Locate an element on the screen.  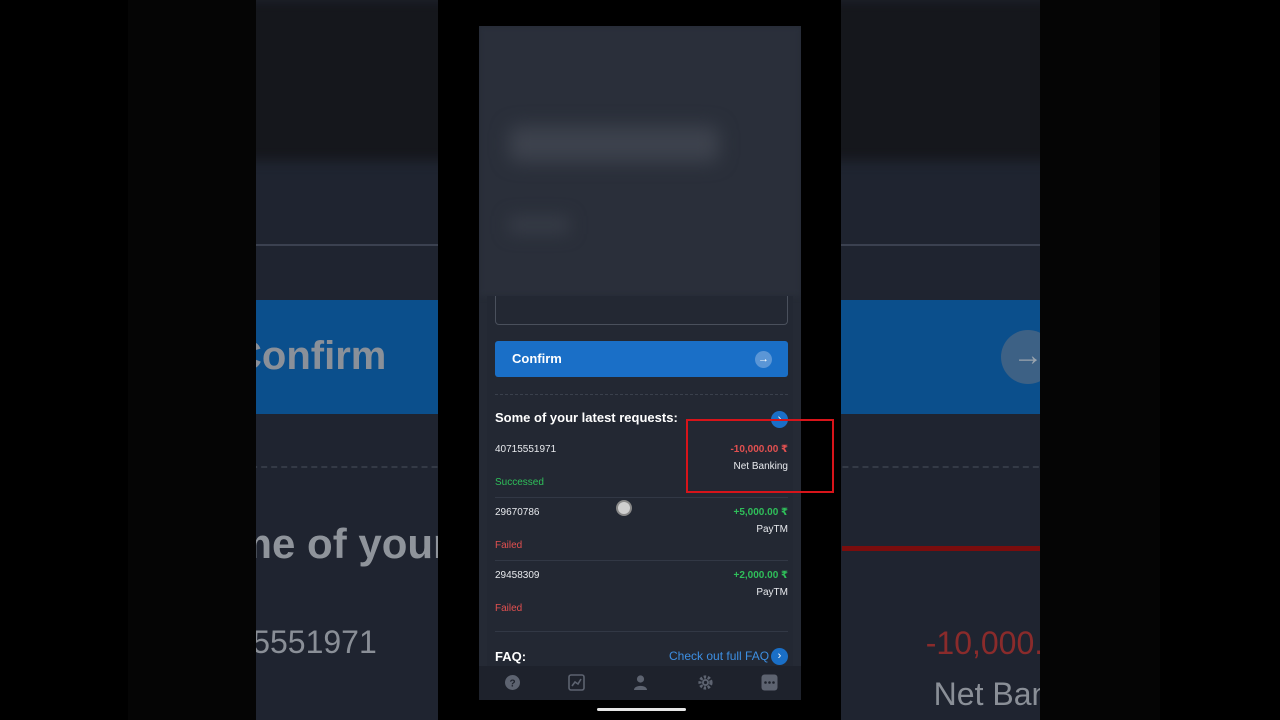
amount-input is located at coordinates (641, 310).